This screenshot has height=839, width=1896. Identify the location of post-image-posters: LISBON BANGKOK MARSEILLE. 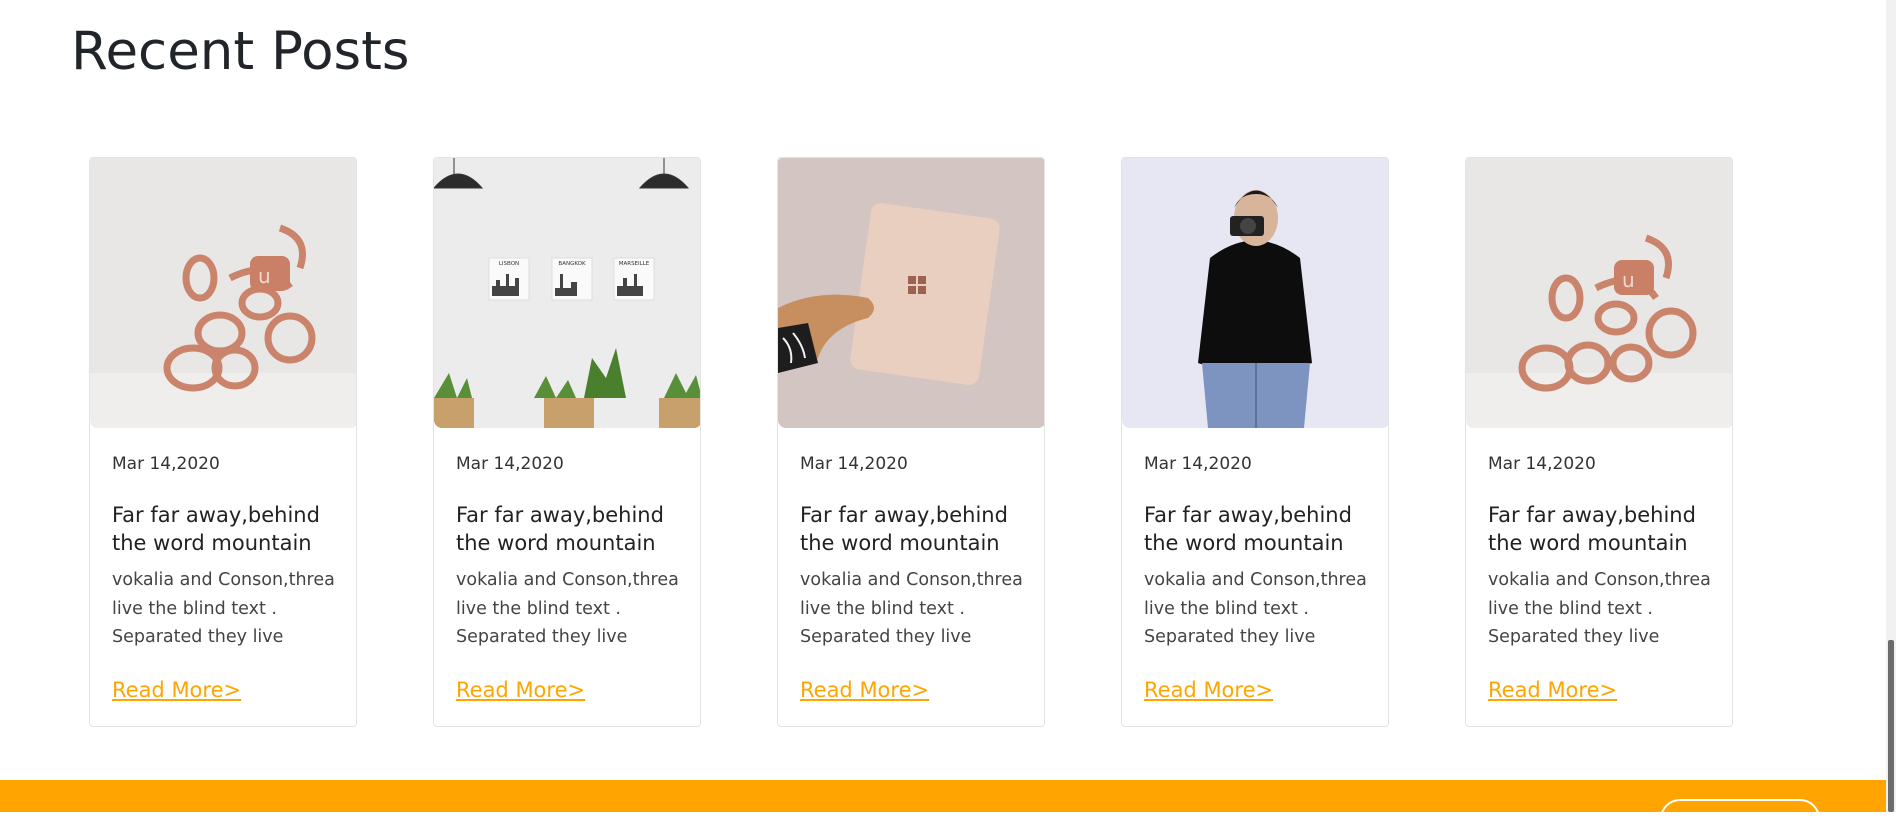
(567, 293).